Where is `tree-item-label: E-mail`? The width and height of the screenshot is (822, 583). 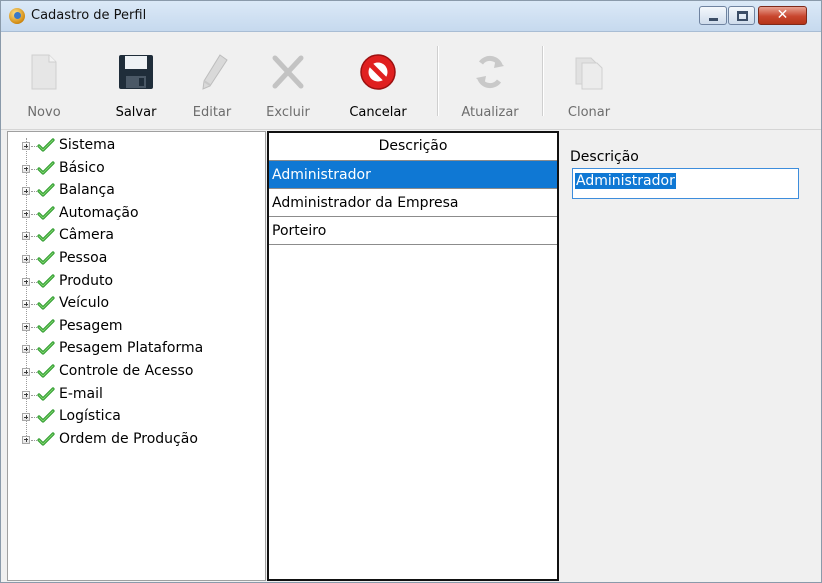
tree-item-label: E-mail is located at coordinates (81, 393).